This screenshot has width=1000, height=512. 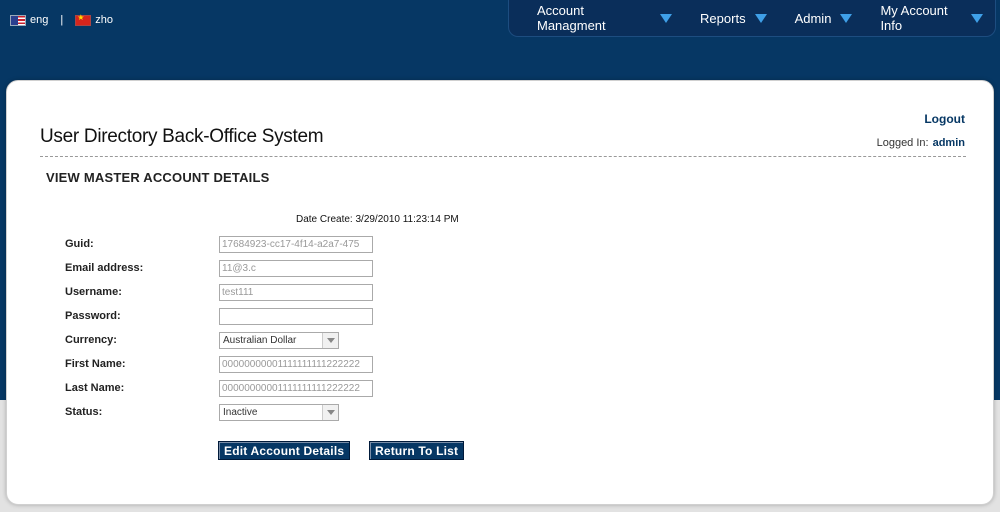 I want to click on nav-admin: Admin, so click(x=822, y=18).